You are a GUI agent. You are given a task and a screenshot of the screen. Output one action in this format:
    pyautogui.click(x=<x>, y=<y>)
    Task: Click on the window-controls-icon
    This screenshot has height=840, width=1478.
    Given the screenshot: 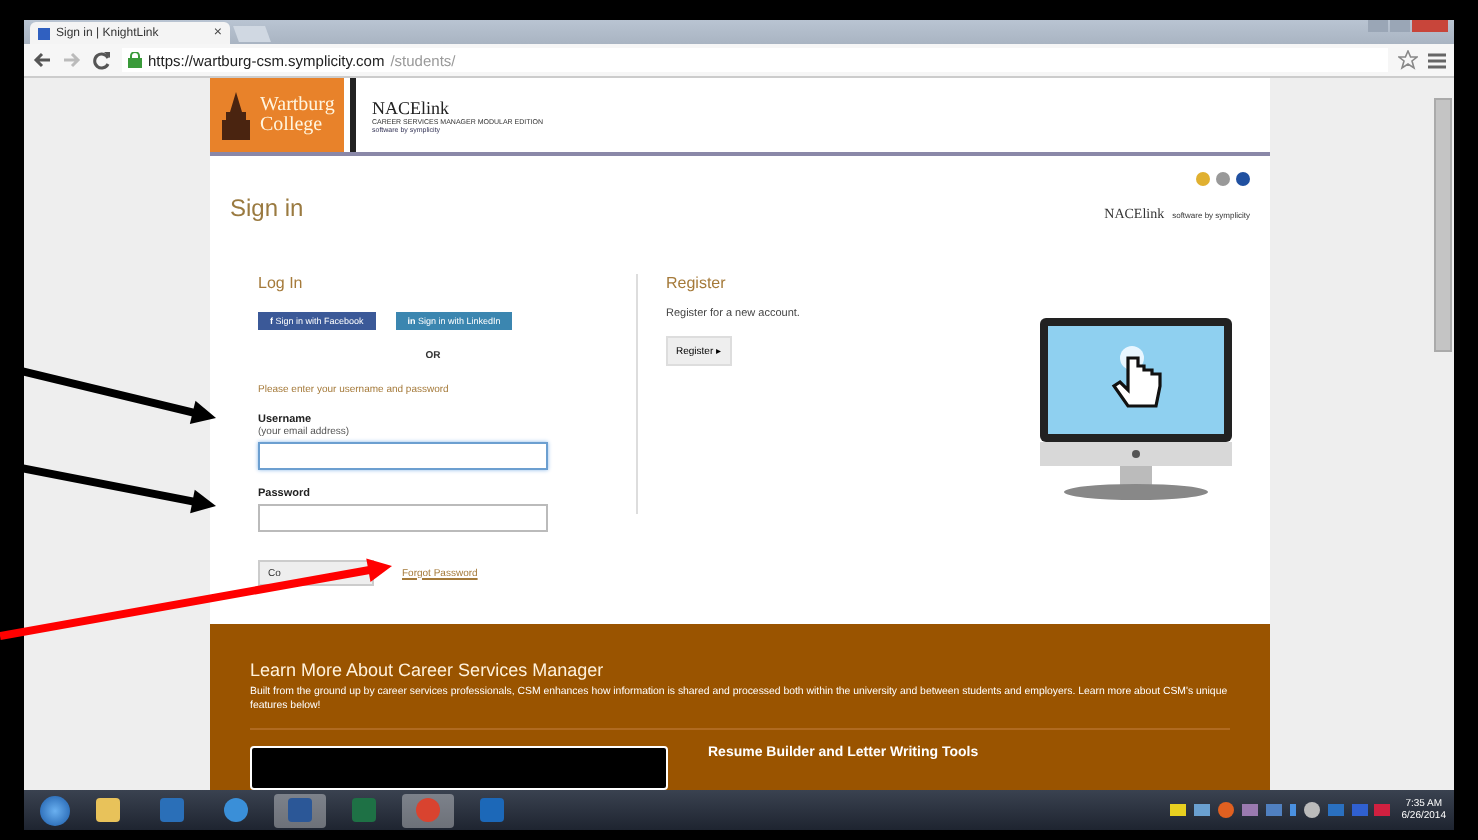 What is the action you would take?
    pyautogui.click(x=1408, y=26)
    